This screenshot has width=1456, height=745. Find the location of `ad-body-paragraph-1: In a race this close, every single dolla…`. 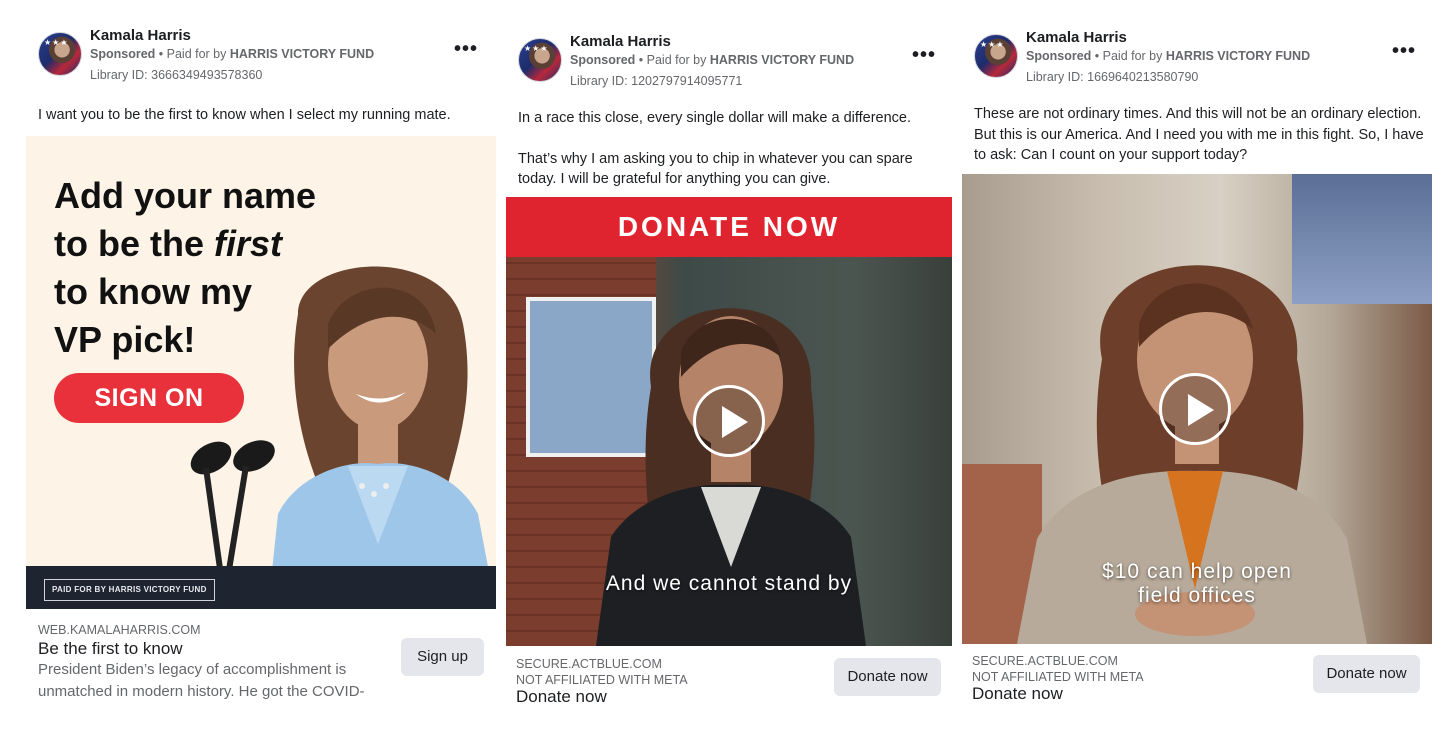

ad-body-paragraph-1: In a race this close, every single dolla… is located at coordinates (715, 118).